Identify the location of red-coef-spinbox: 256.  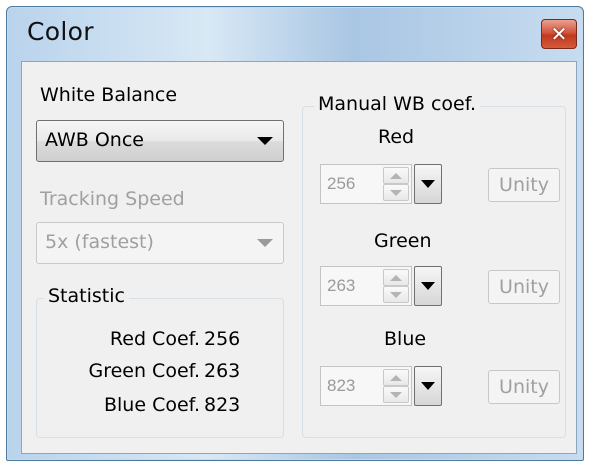
(366, 184).